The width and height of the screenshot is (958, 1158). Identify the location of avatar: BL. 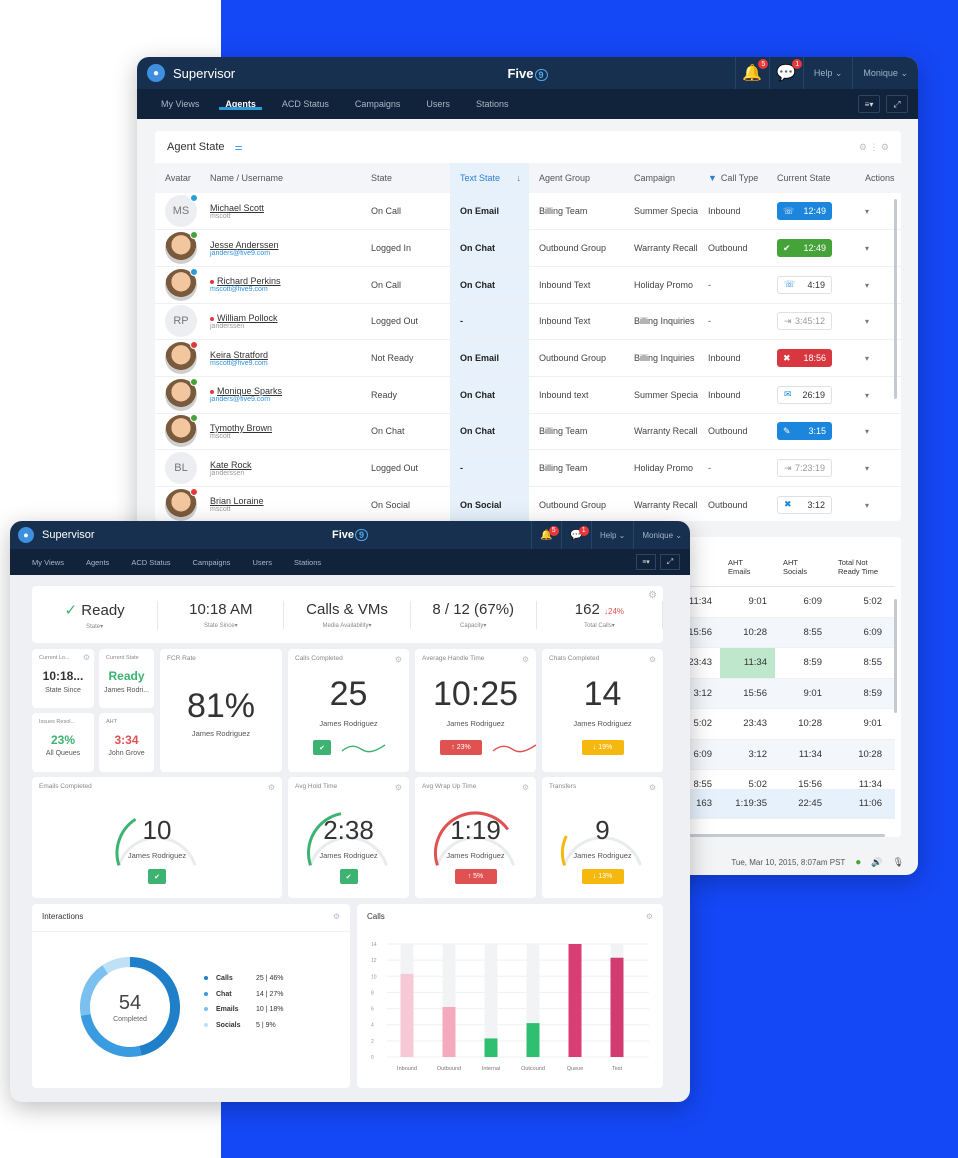
(181, 468).